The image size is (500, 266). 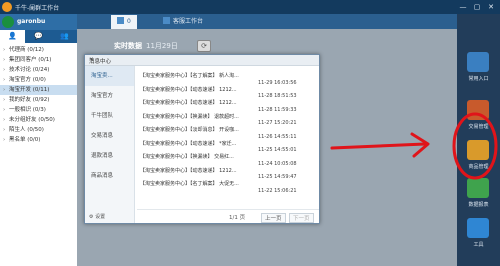 I want to click on message-row: 【淘宝卖家服务中心】【淡却消息】 开设咖...11-26 14:55:11, so click(x=228, y=132).